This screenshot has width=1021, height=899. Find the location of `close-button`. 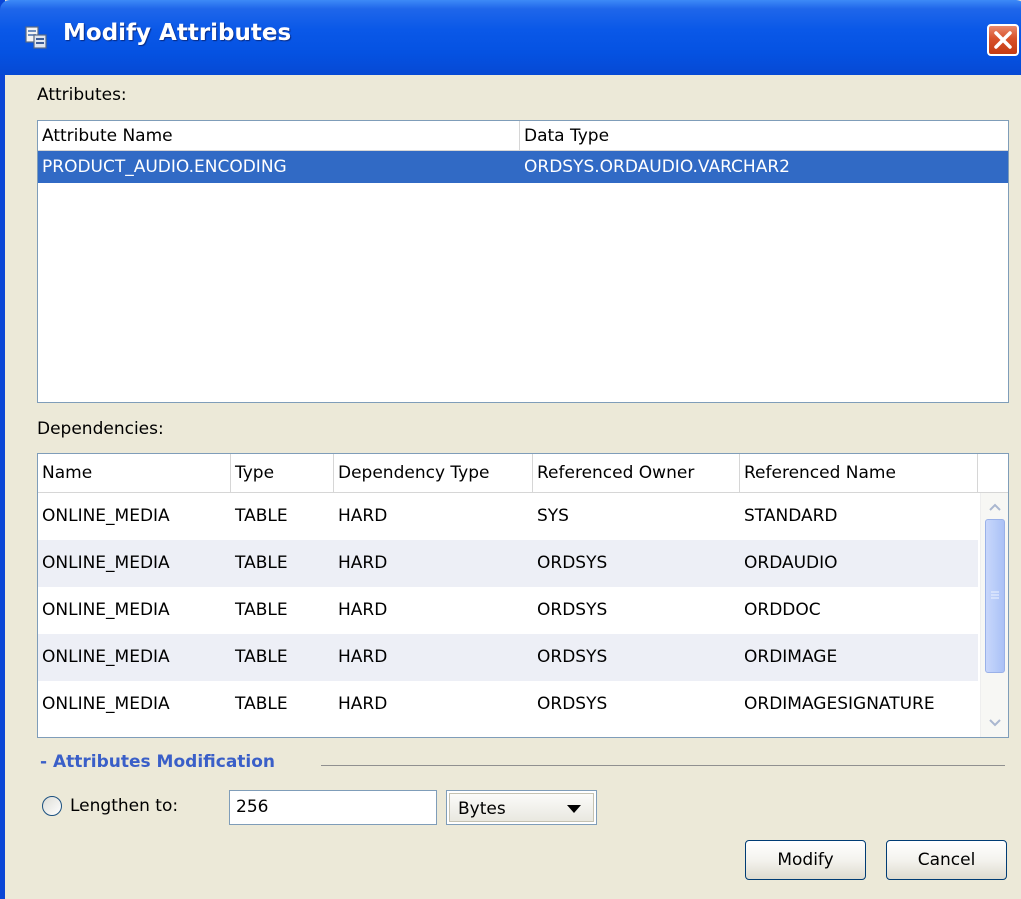

close-button is located at coordinates (1003, 40).